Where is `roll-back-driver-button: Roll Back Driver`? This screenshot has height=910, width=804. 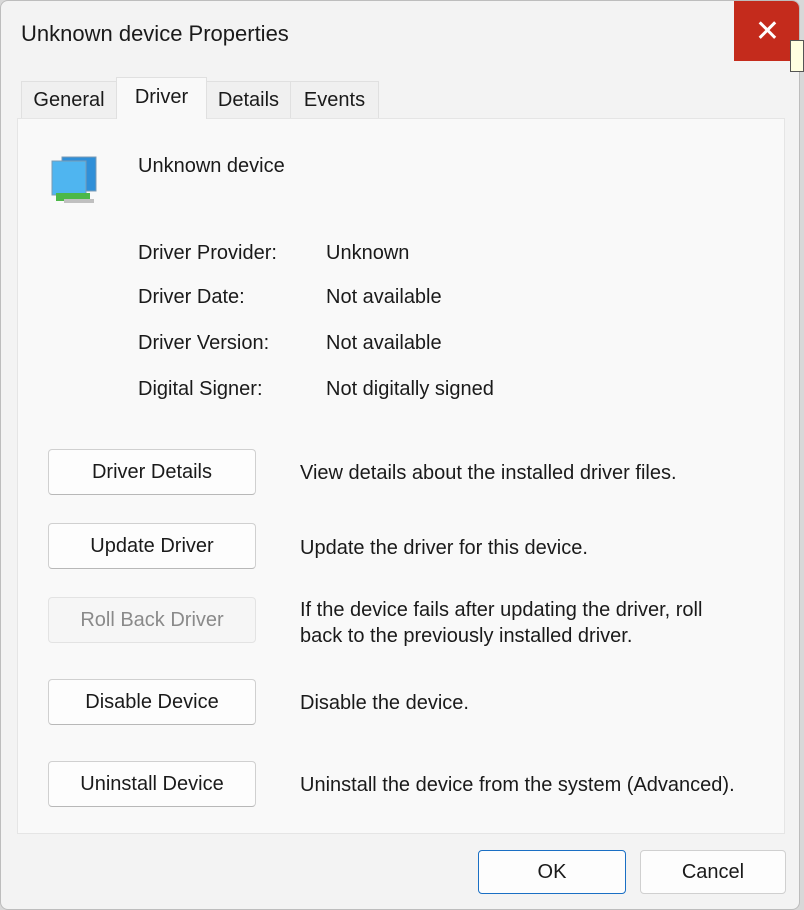 roll-back-driver-button: Roll Back Driver is located at coordinates (152, 620).